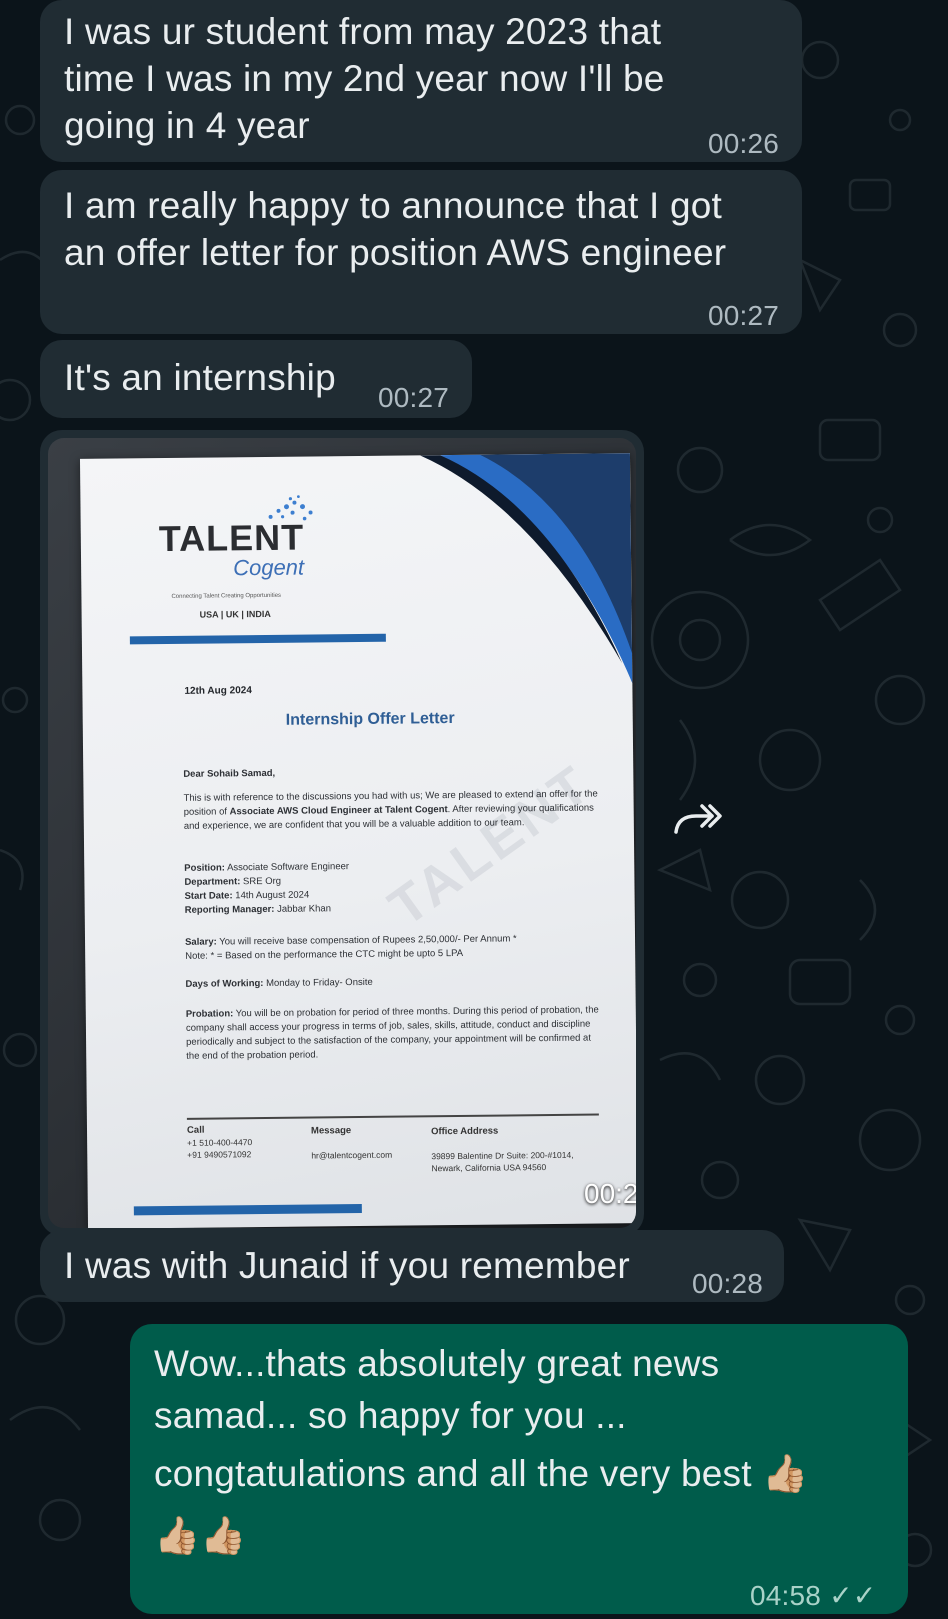 Image resolution: width=948 pixels, height=1619 pixels. What do you see at coordinates (269, 567) in the screenshot?
I see `company-logo-subtext: Cogent` at bounding box center [269, 567].